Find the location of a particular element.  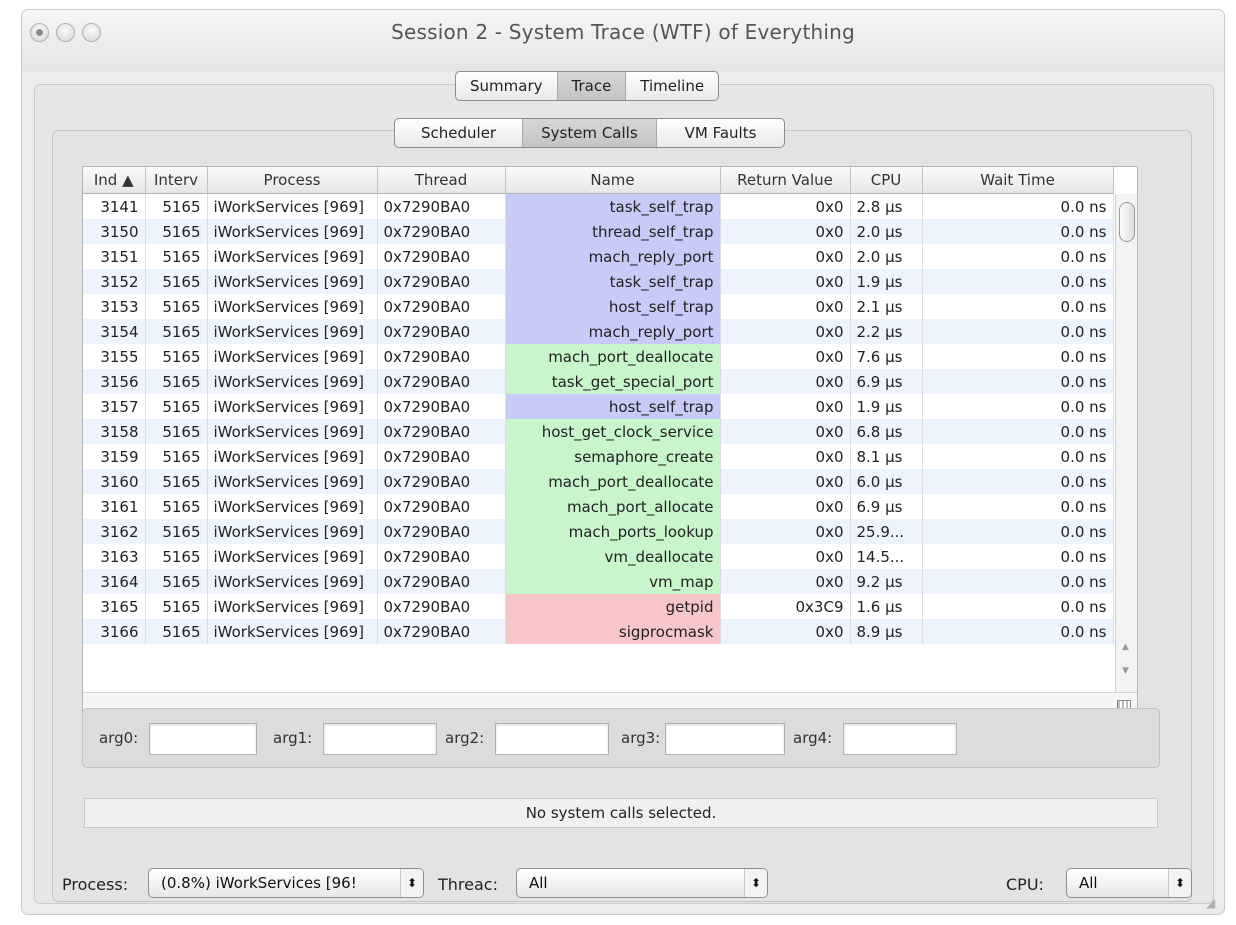

cell-ind: 3151 is located at coordinates (114, 256).